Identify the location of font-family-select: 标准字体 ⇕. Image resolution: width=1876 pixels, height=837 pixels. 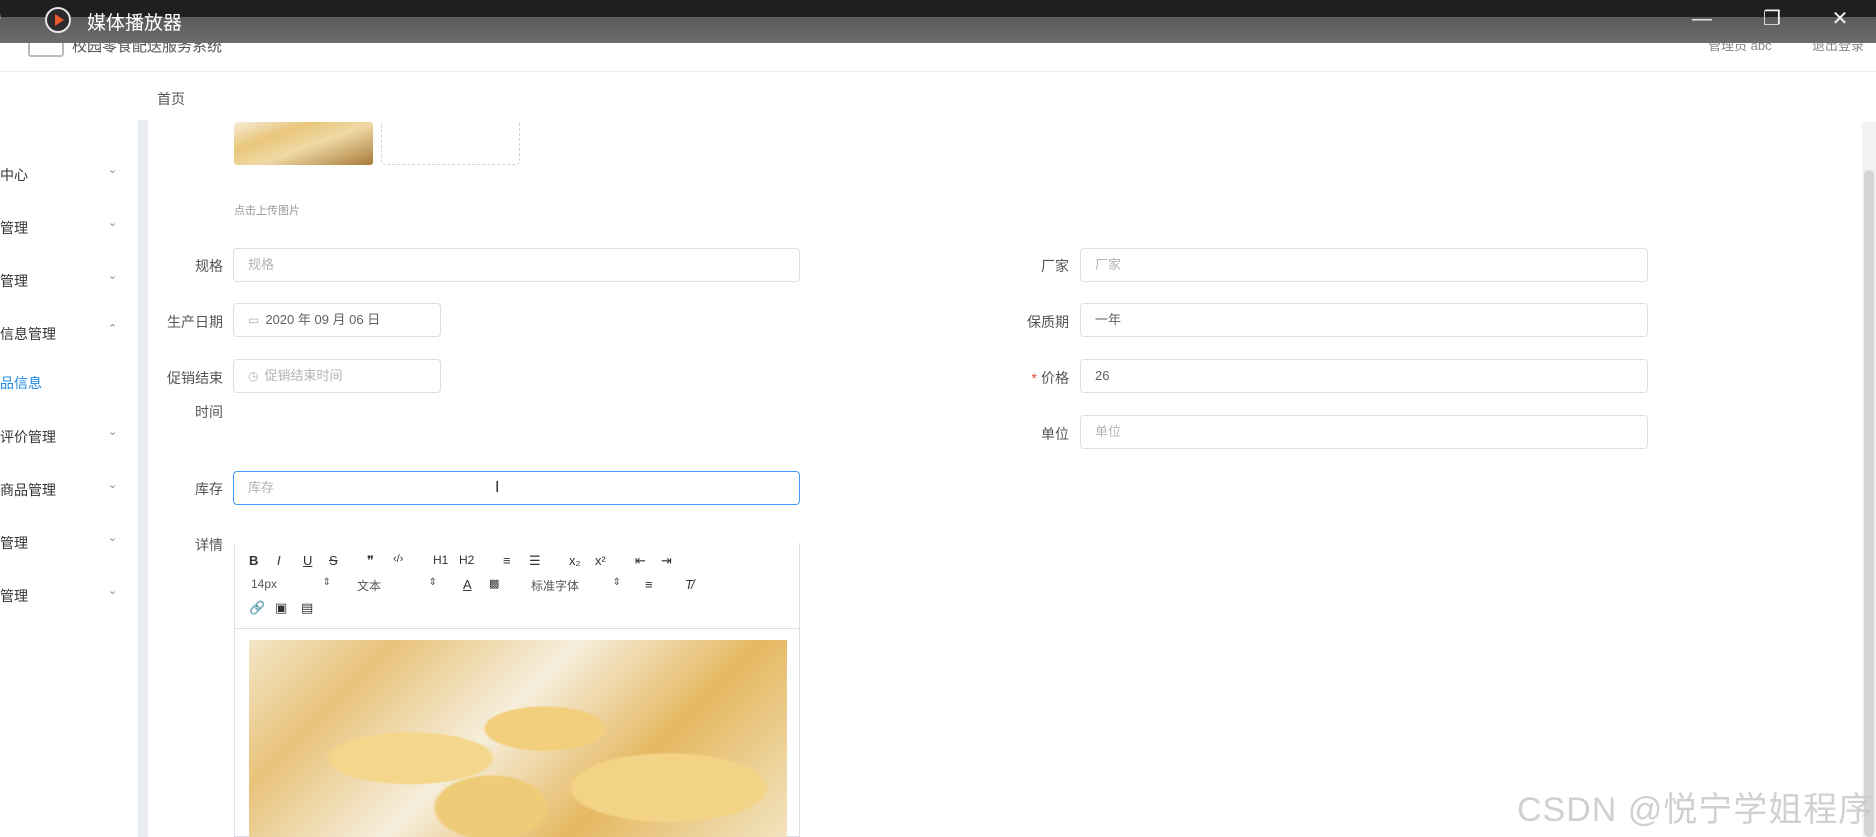
(576, 585).